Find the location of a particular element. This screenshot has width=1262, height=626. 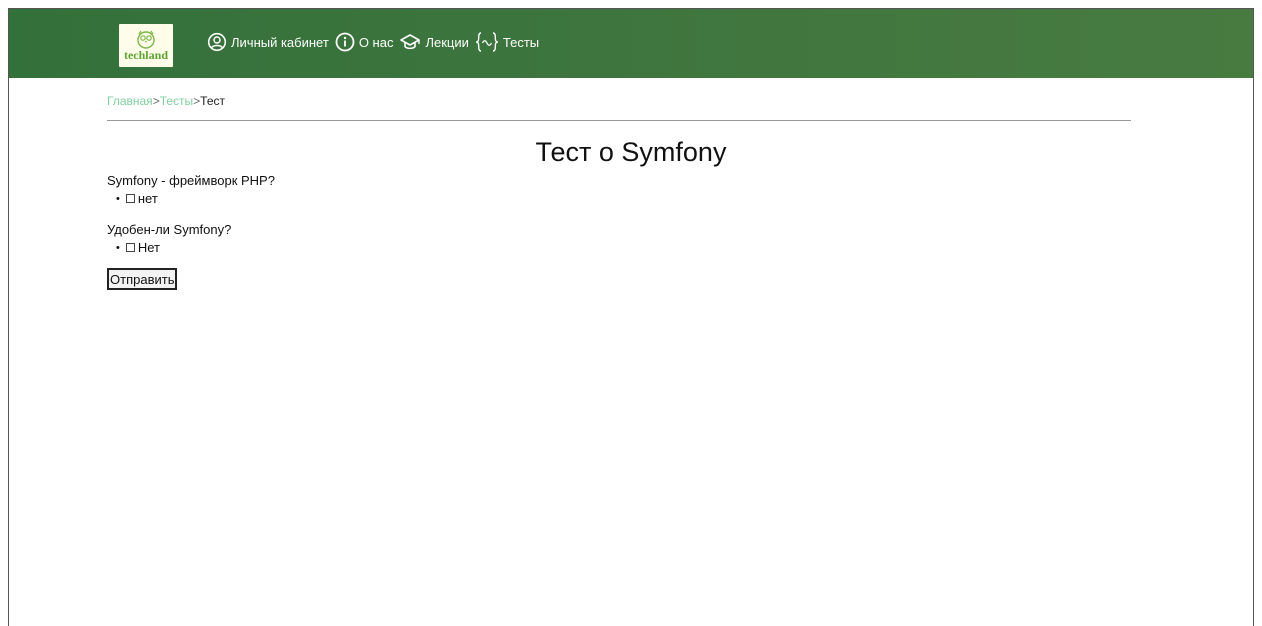

owl-logo-icon is located at coordinates (146, 39).